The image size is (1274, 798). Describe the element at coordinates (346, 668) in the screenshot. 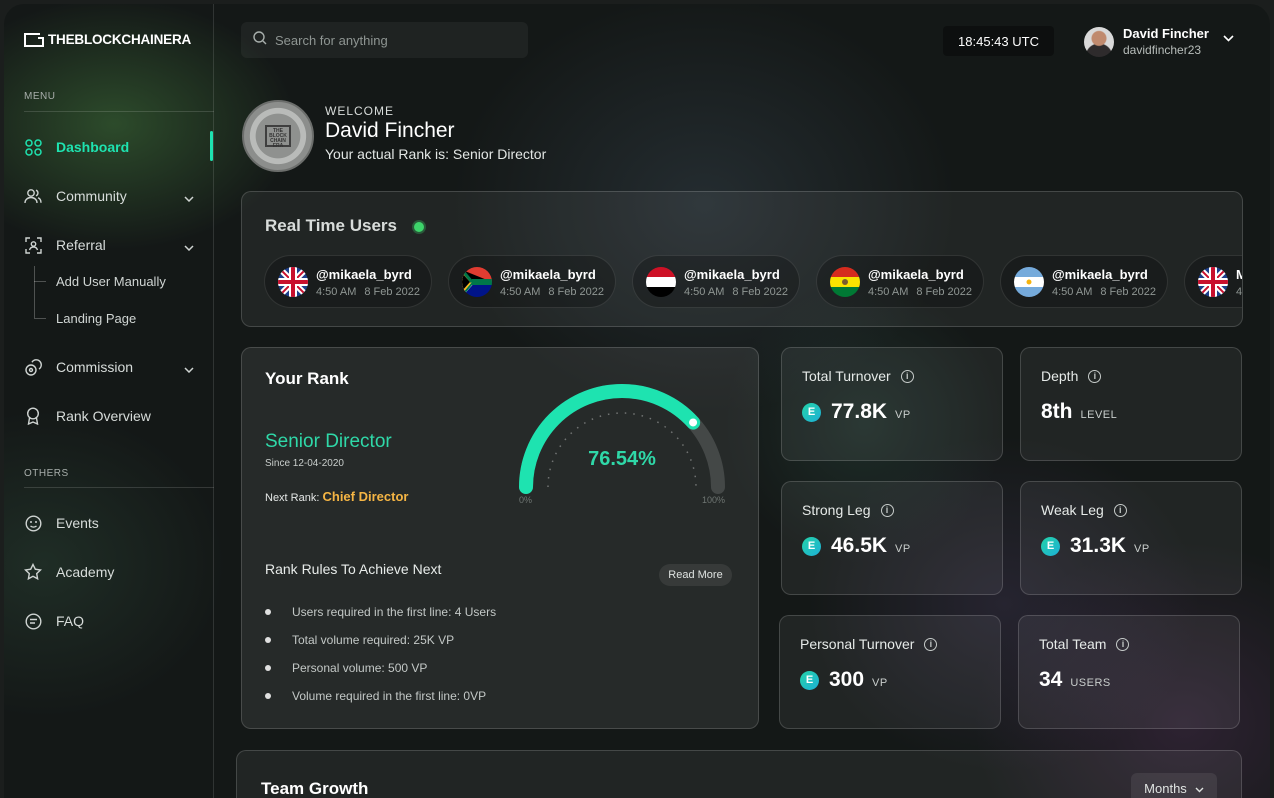

I see `rank-rule-item: Personal volume: 500 VP` at that location.